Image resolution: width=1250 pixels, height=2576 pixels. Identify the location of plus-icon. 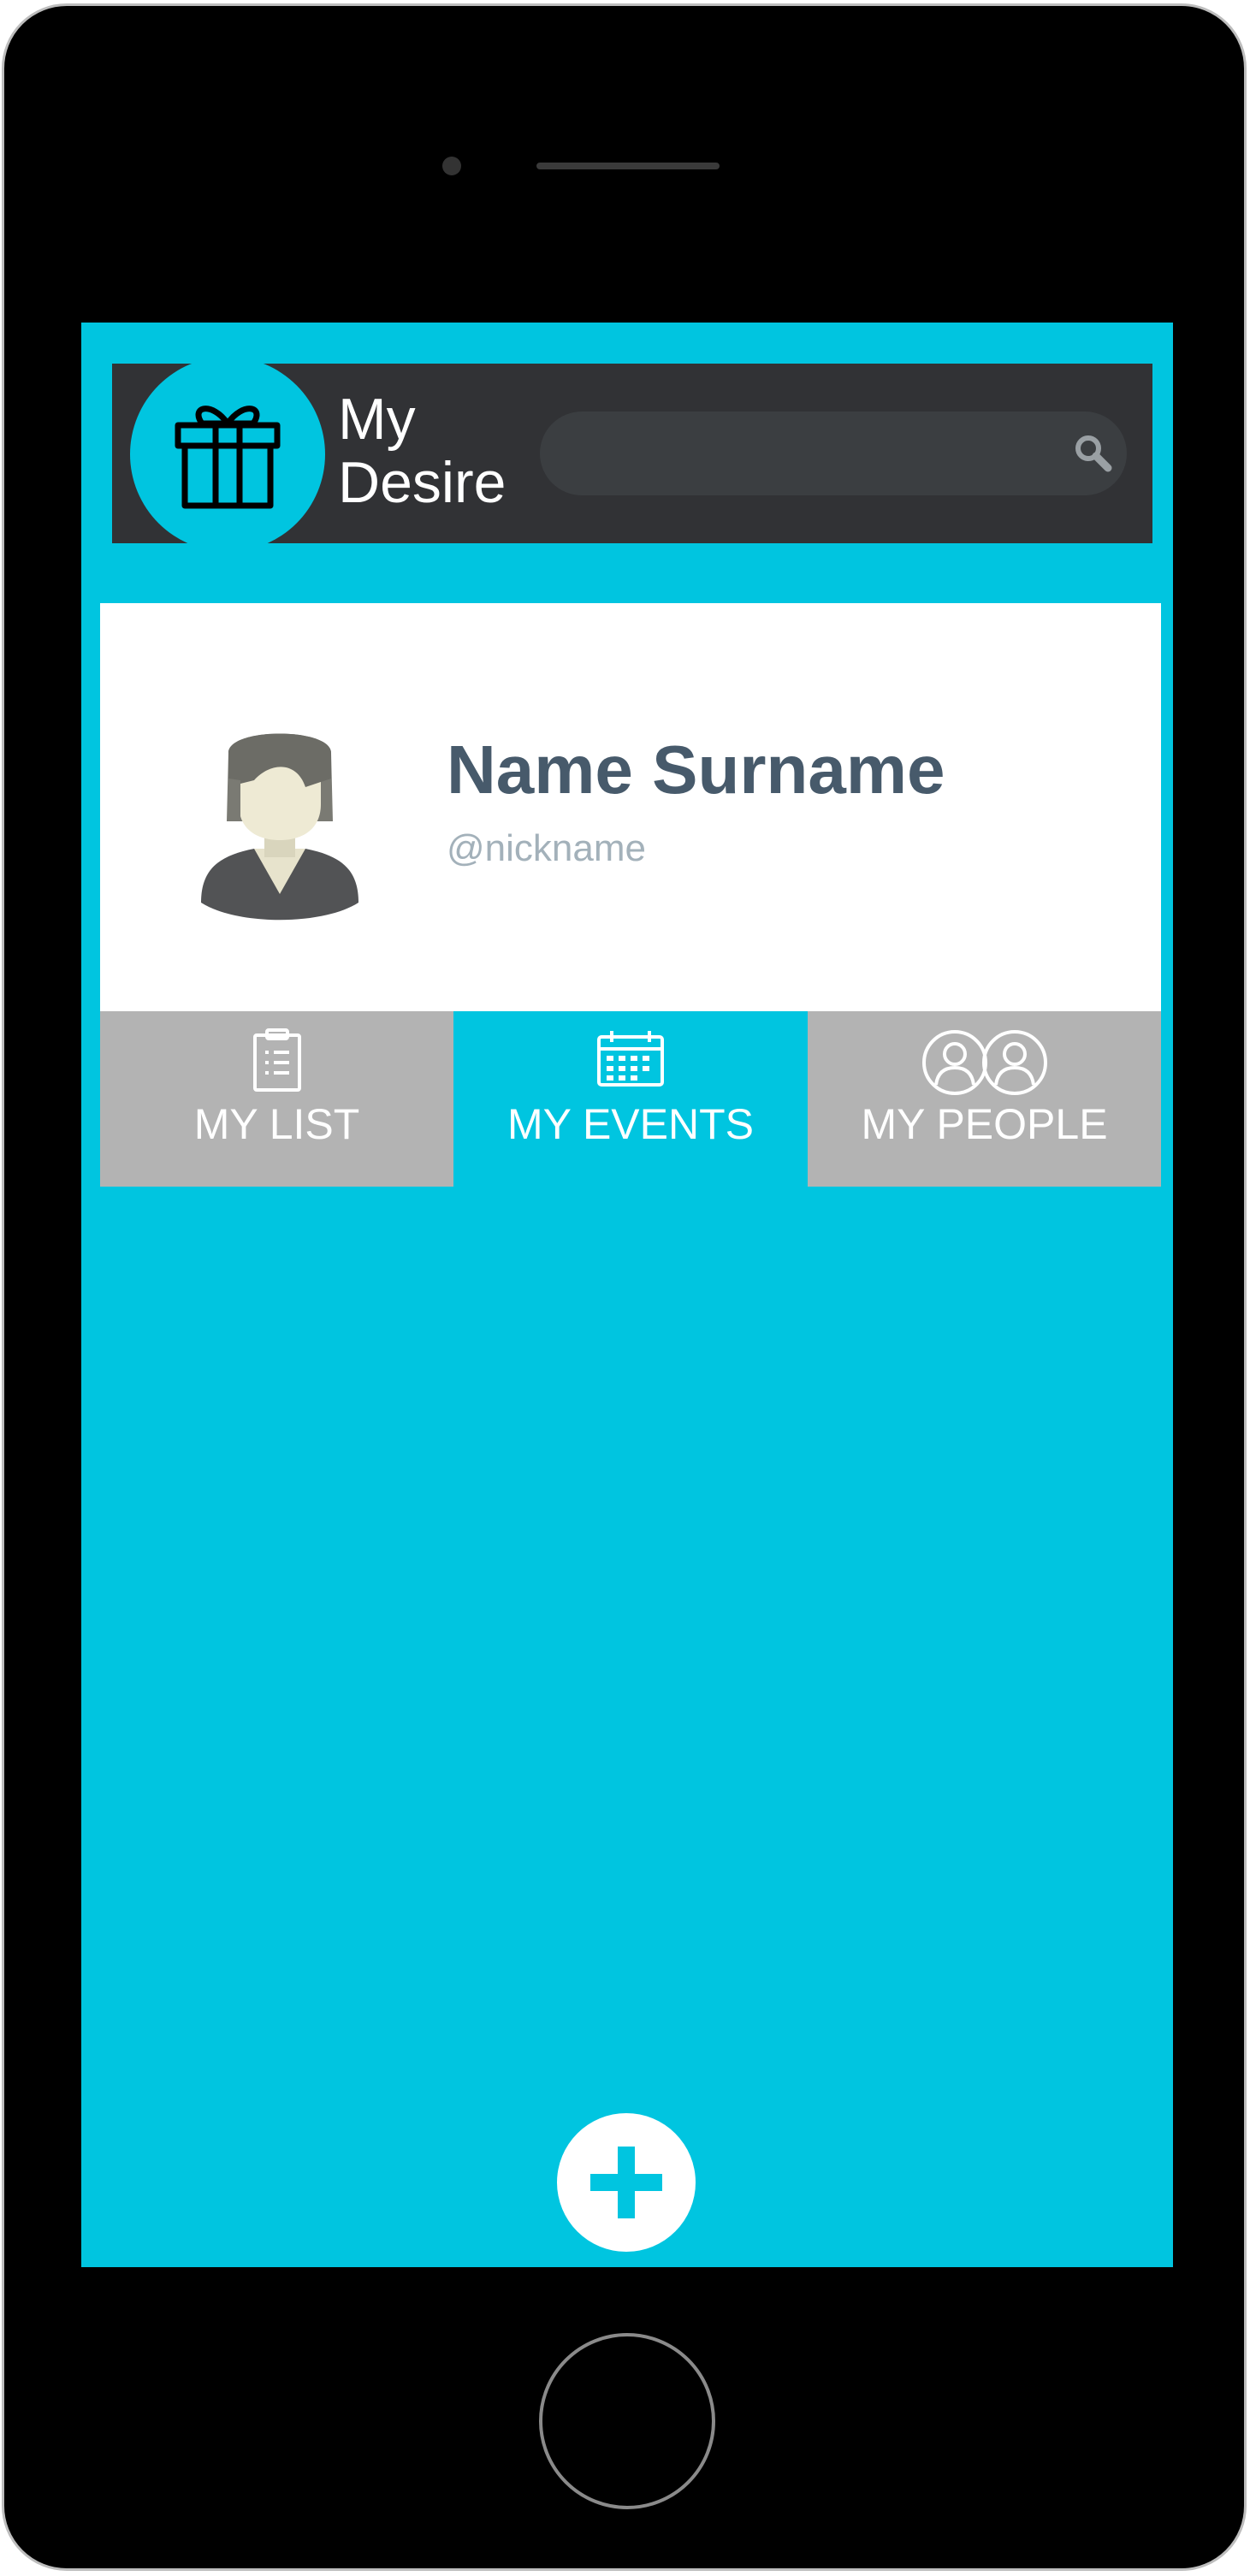
(626, 2182).